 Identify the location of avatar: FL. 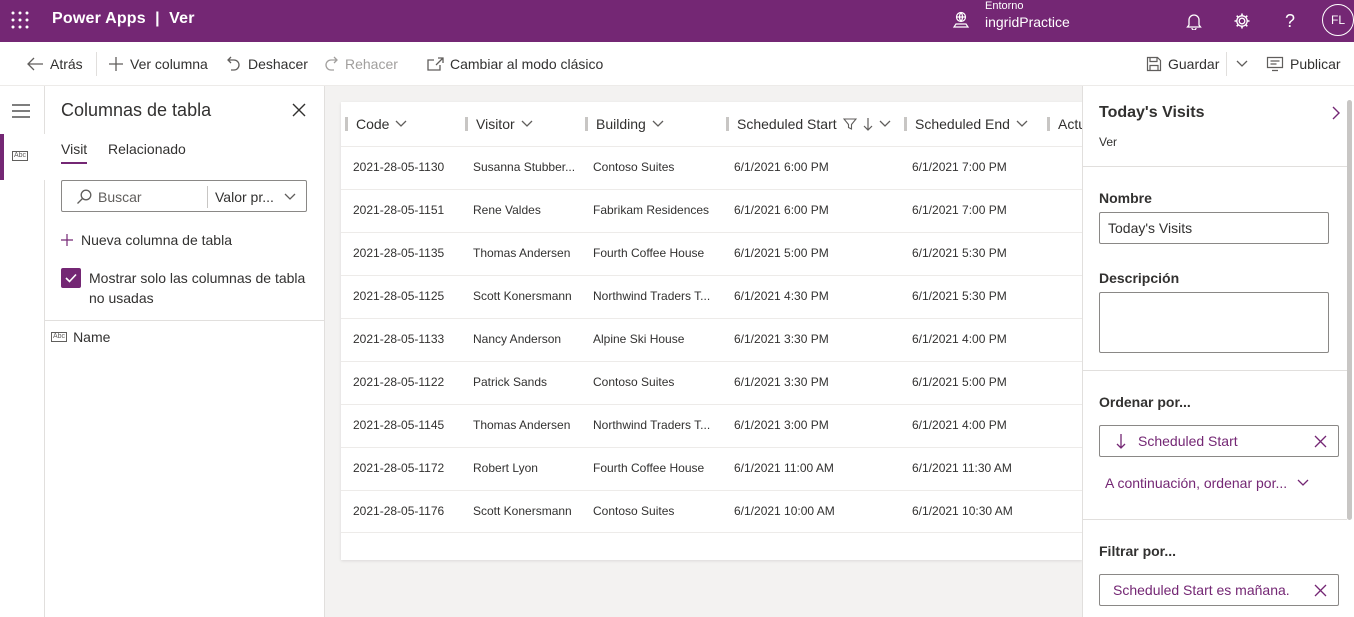
(1338, 20).